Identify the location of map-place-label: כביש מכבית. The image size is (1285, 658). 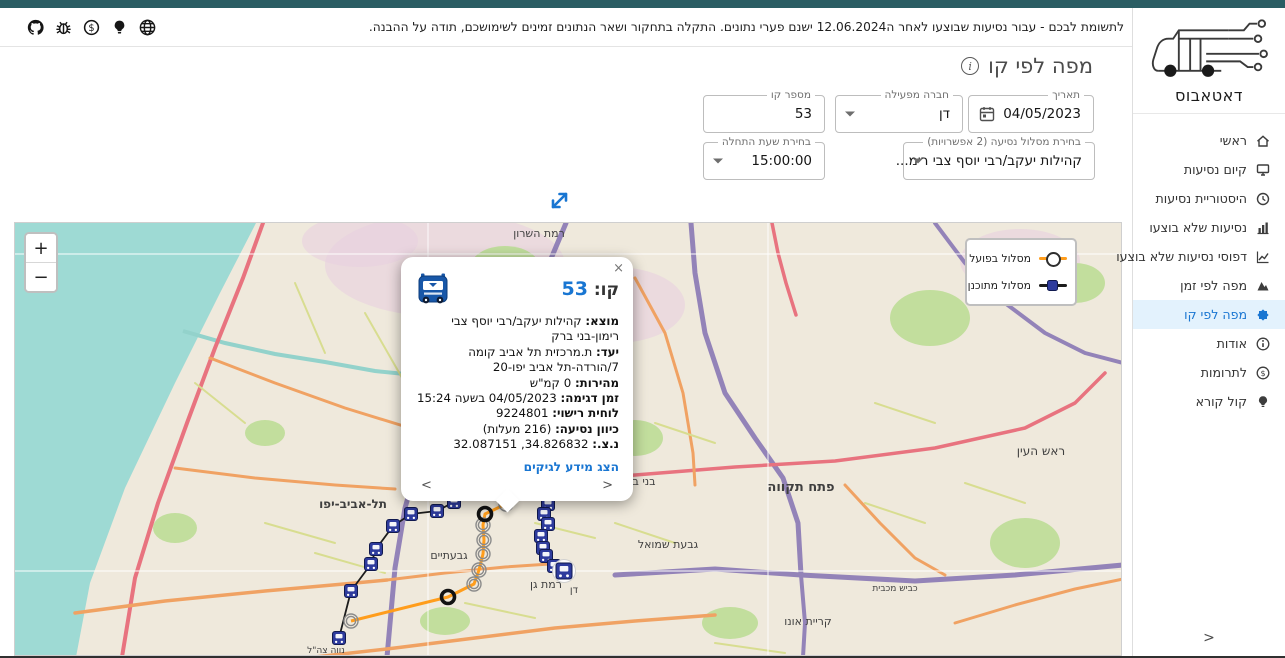
(894, 589).